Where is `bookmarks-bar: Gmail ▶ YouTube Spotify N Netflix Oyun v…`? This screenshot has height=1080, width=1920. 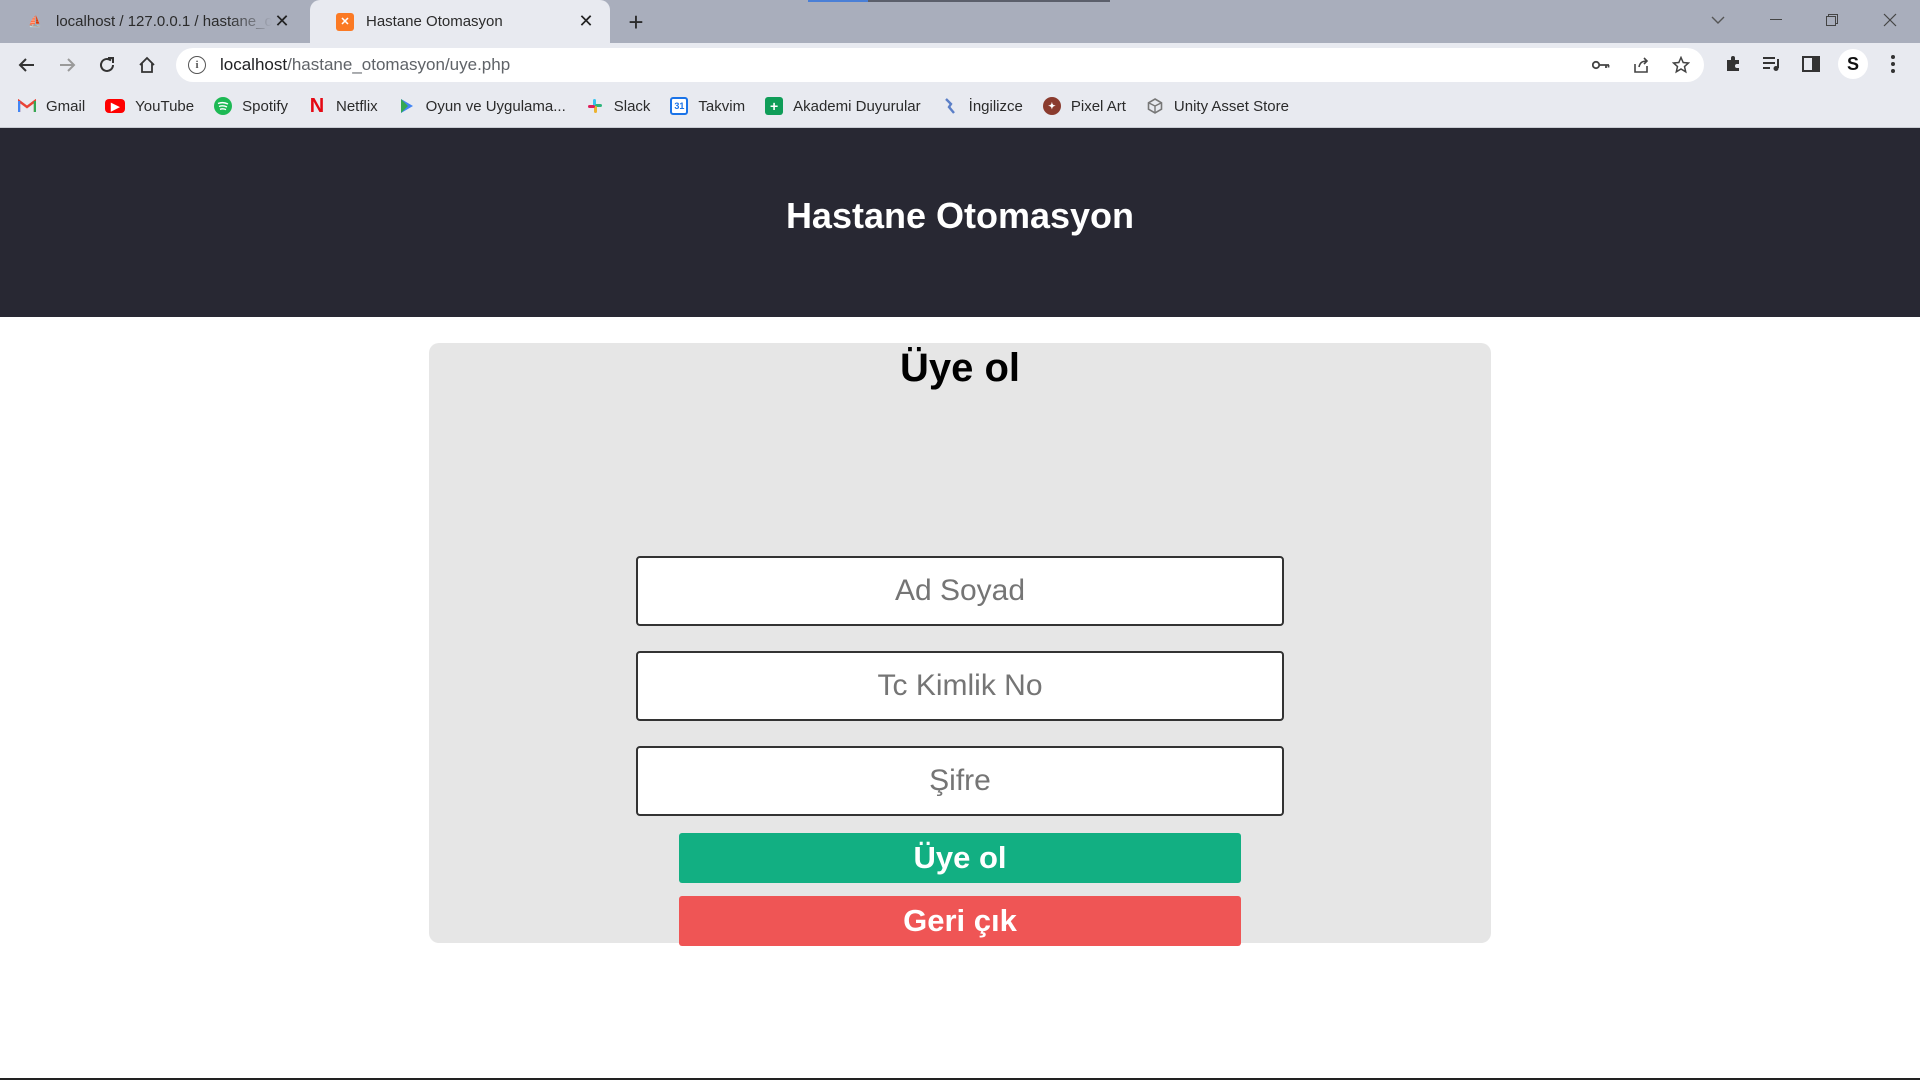
bookmarks-bar: Gmail ▶ YouTube Spotify N Netflix Oyun v… is located at coordinates (960, 106).